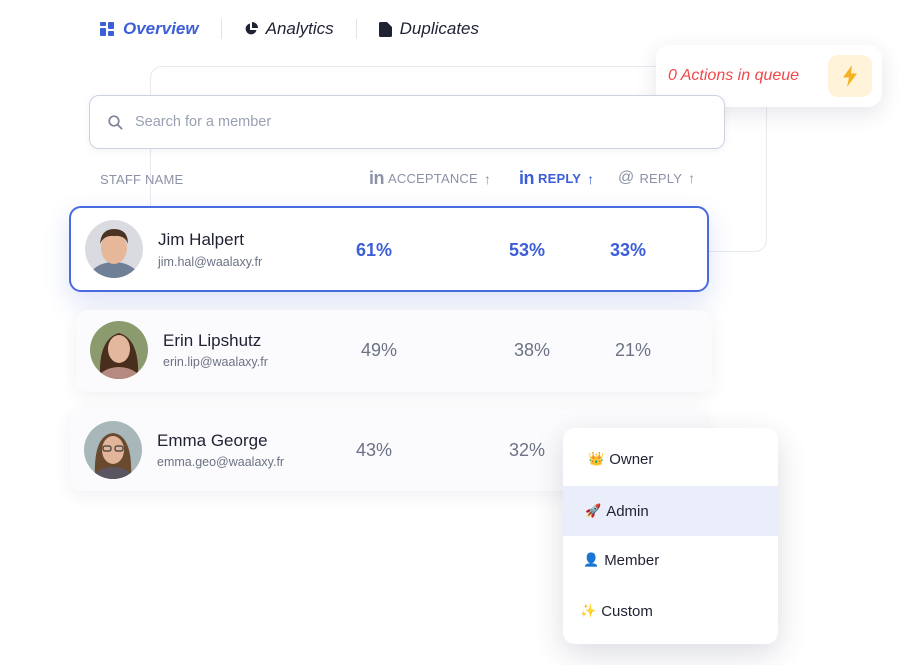  Describe the element at coordinates (374, 250) in the screenshot. I see `acceptance-rate: 61%` at that location.